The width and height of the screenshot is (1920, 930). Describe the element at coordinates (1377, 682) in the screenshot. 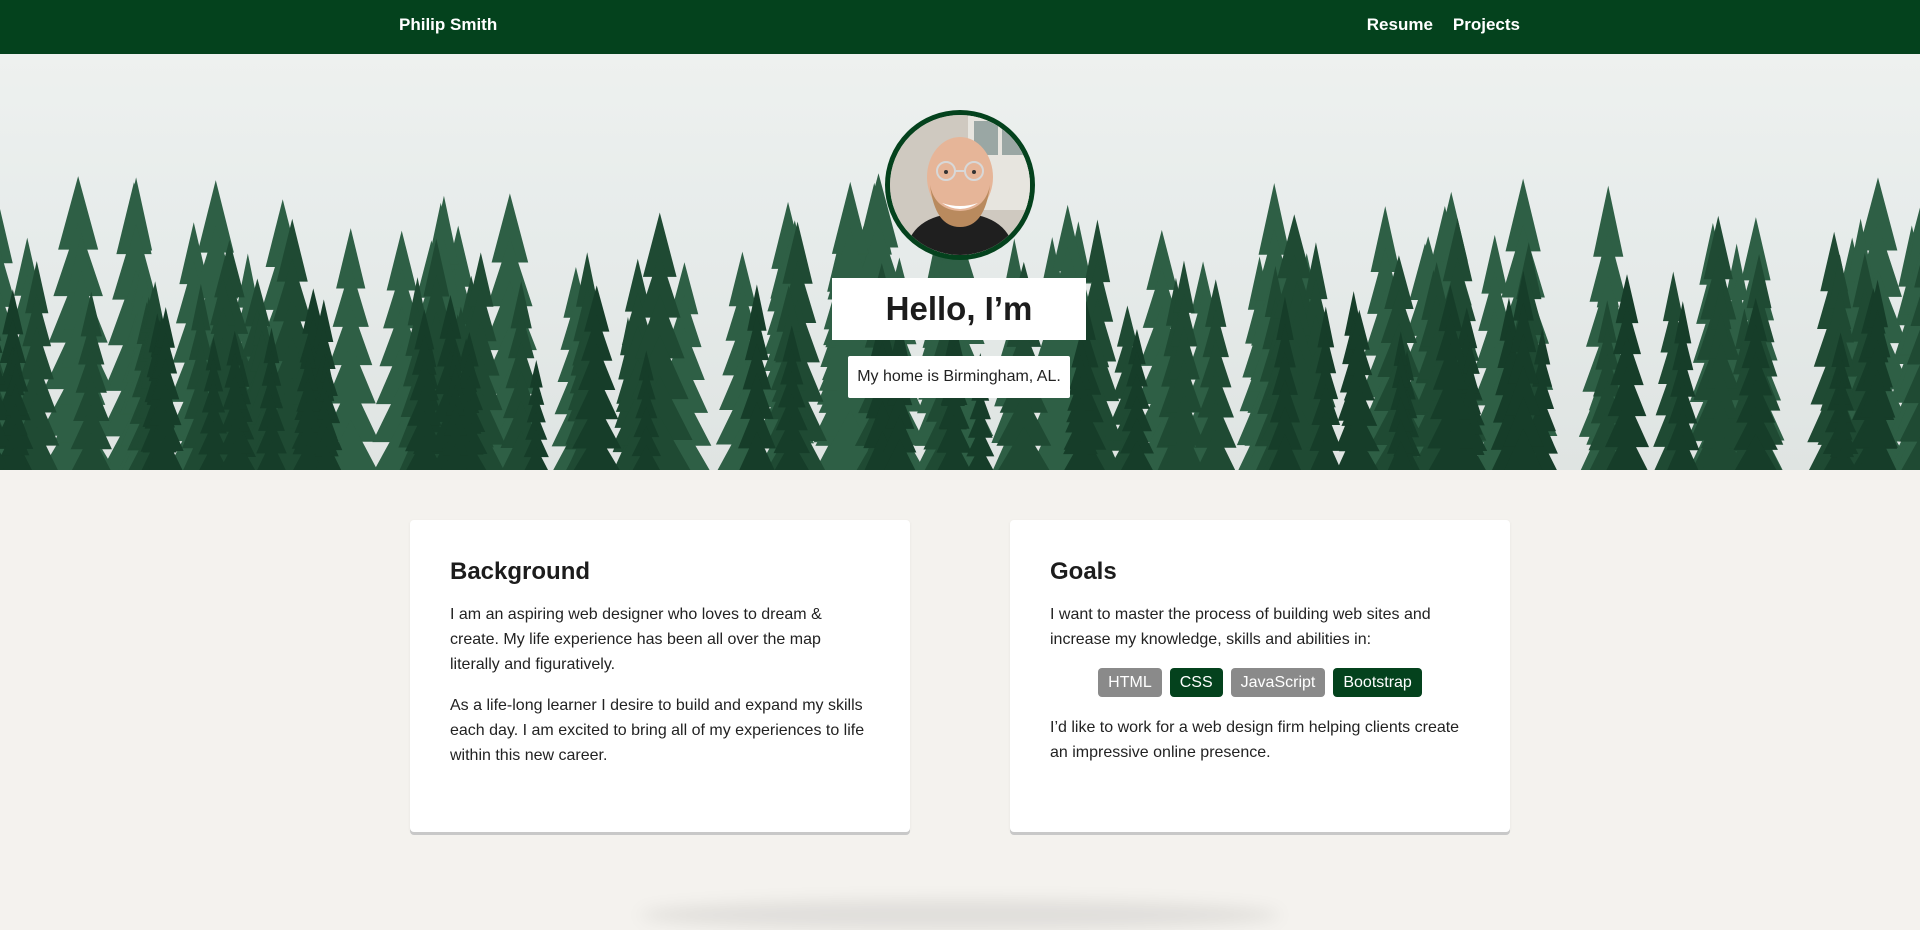

I see `skill-badge-bootstrap: Bootstrap` at that location.